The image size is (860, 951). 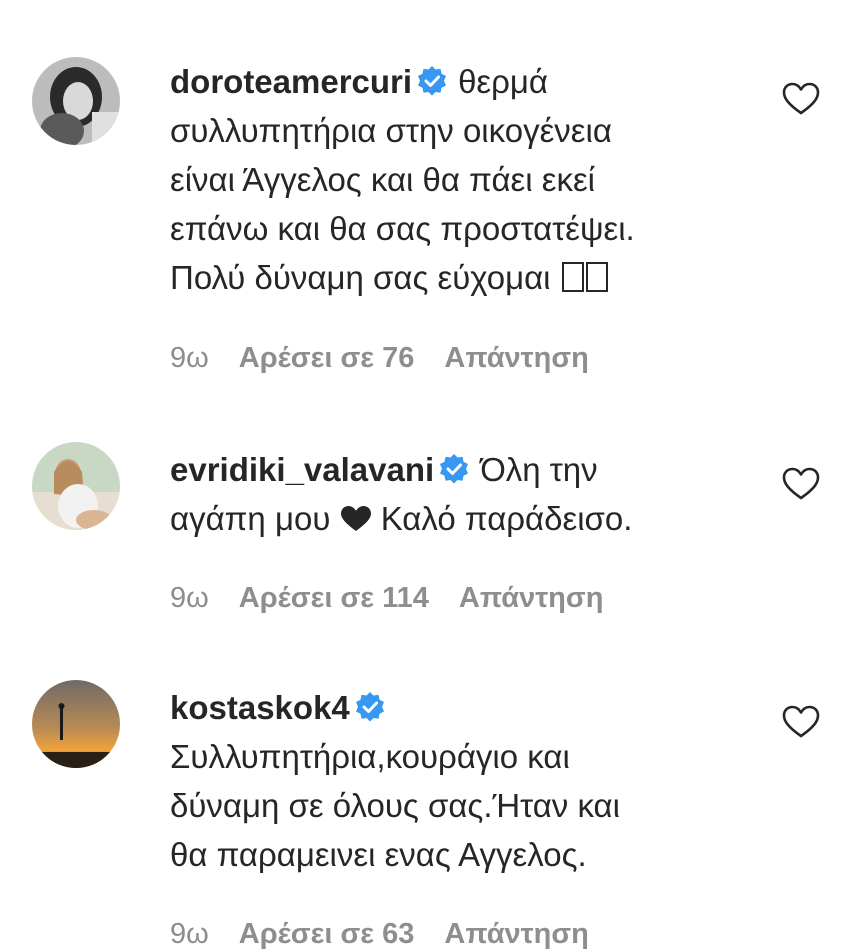 I want to click on likes-count: Αρέσει σε 63, so click(x=327, y=934).